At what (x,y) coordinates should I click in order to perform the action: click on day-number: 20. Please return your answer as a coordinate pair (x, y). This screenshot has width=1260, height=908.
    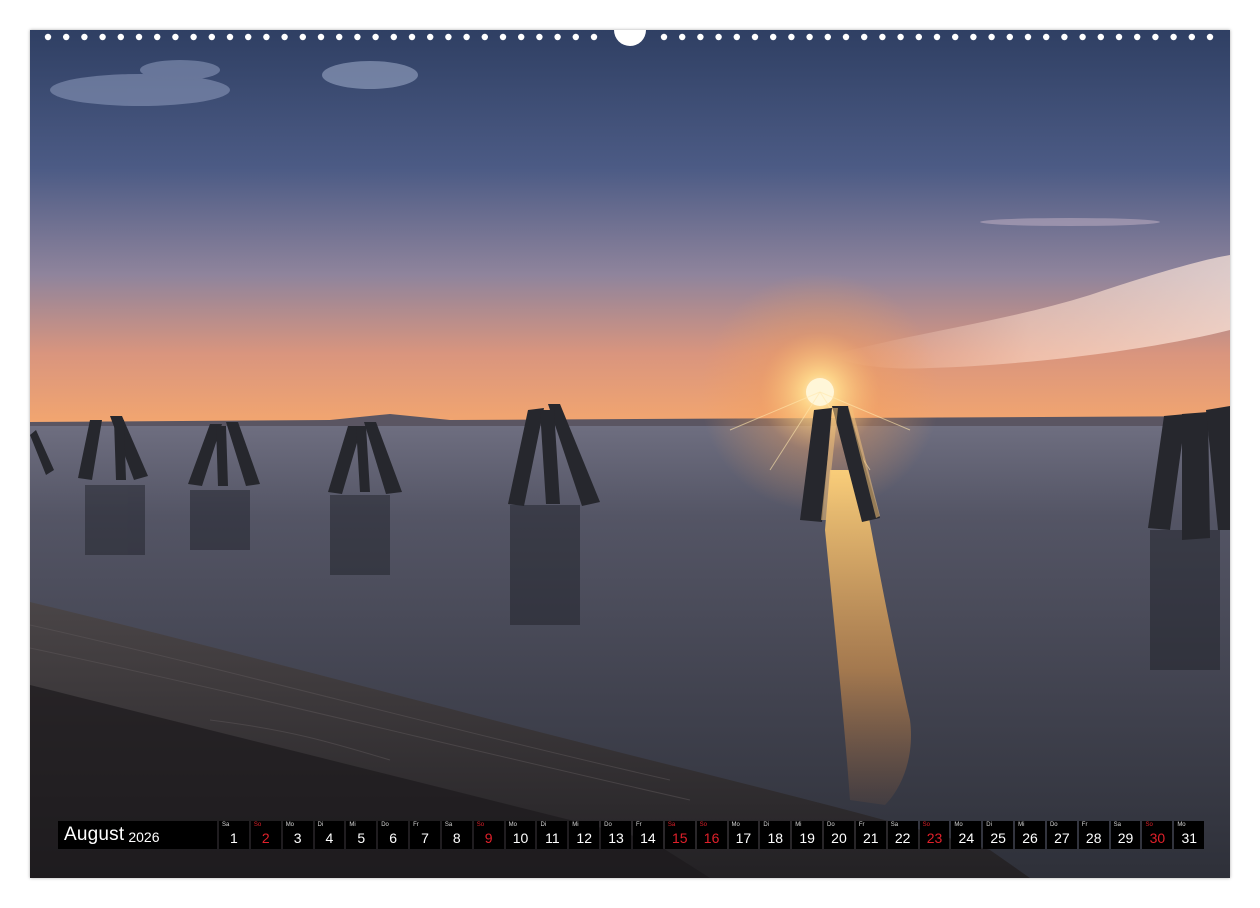
    Looking at the image, I should click on (839, 838).